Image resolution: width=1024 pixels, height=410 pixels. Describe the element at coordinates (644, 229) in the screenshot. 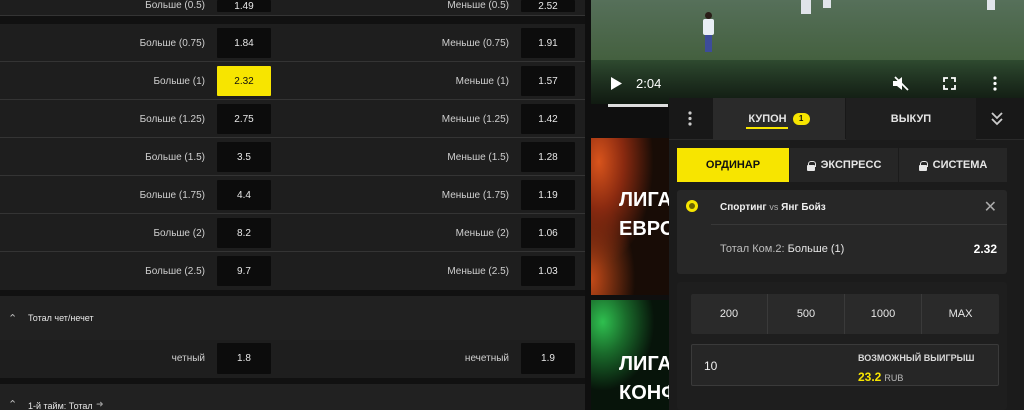

I see `promo-line: ЕВРОП` at that location.